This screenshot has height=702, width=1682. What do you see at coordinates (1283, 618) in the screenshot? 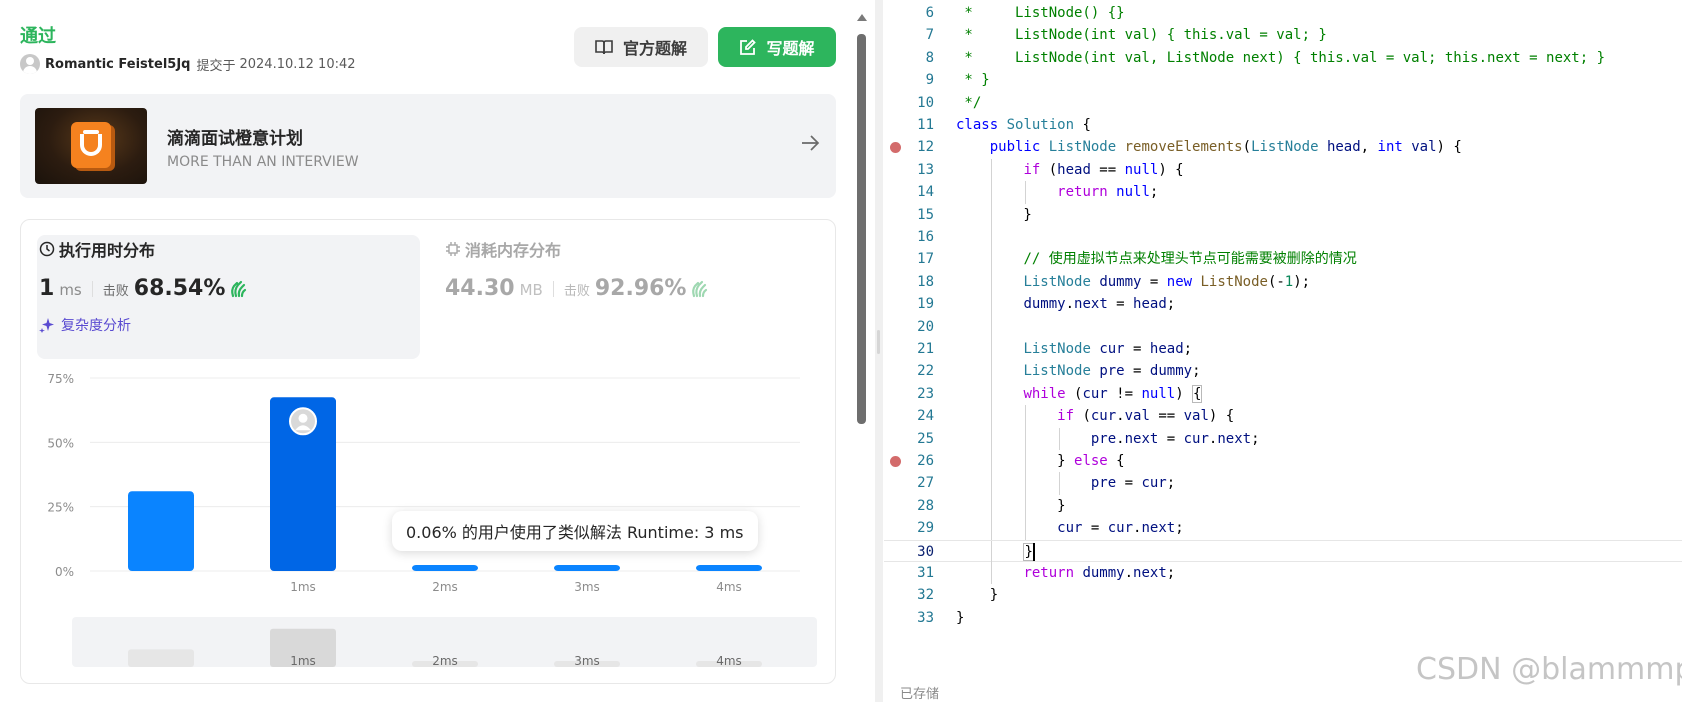
I see `code-line: 33}` at bounding box center [1283, 618].